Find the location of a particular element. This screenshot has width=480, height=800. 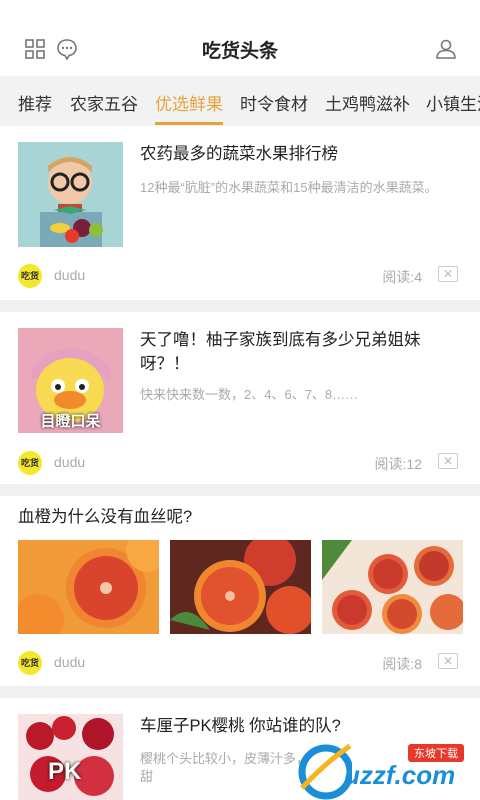

watermark-text: uzzf.com is located at coordinates (400, 775).